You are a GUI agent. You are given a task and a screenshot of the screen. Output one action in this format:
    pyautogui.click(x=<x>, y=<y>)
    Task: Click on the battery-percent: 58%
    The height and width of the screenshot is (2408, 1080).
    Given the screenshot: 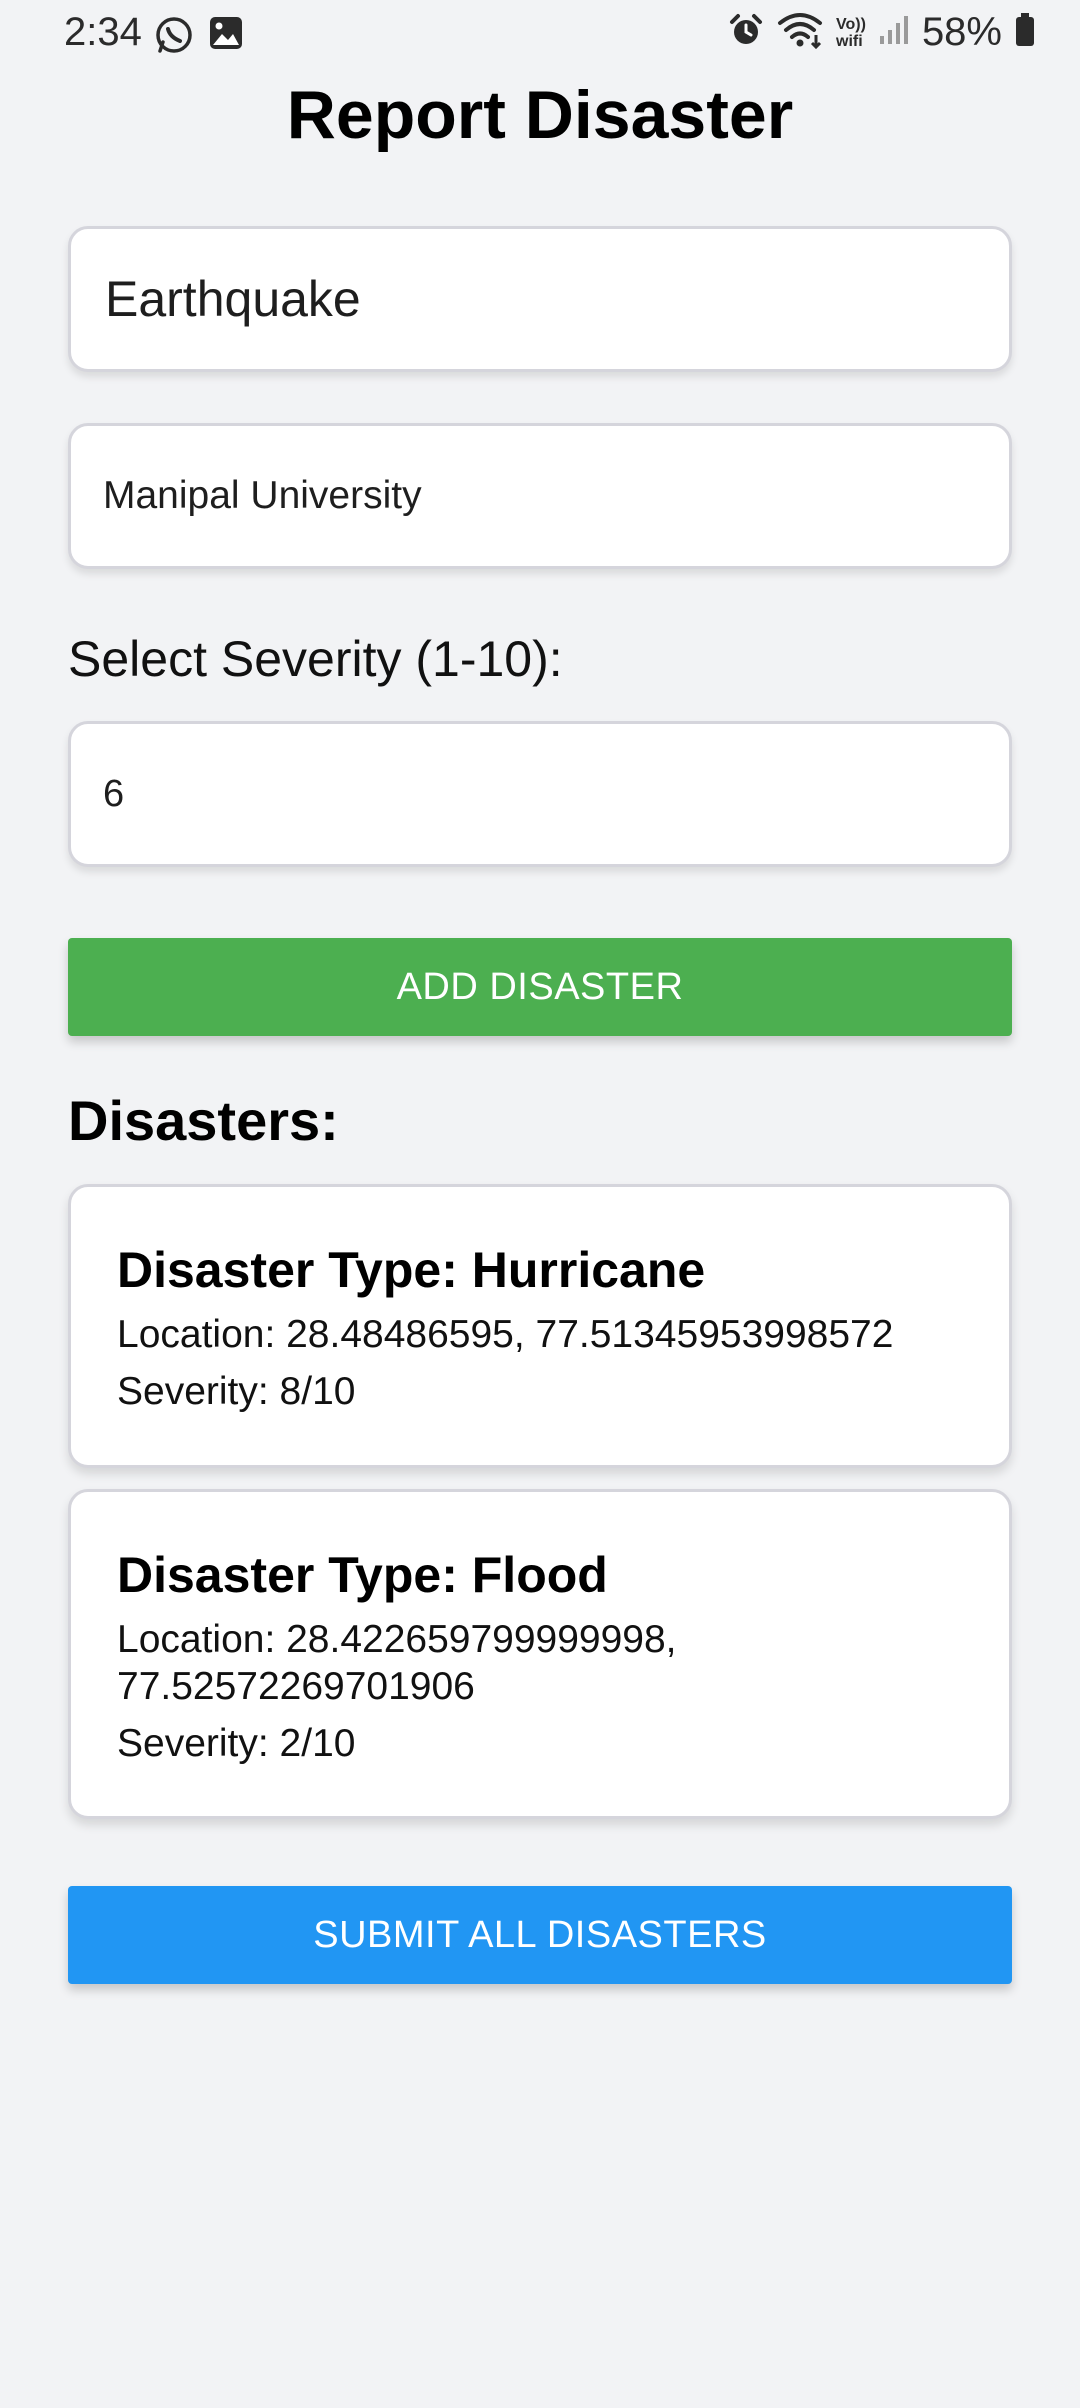 What is the action you would take?
    pyautogui.click(x=961, y=32)
    